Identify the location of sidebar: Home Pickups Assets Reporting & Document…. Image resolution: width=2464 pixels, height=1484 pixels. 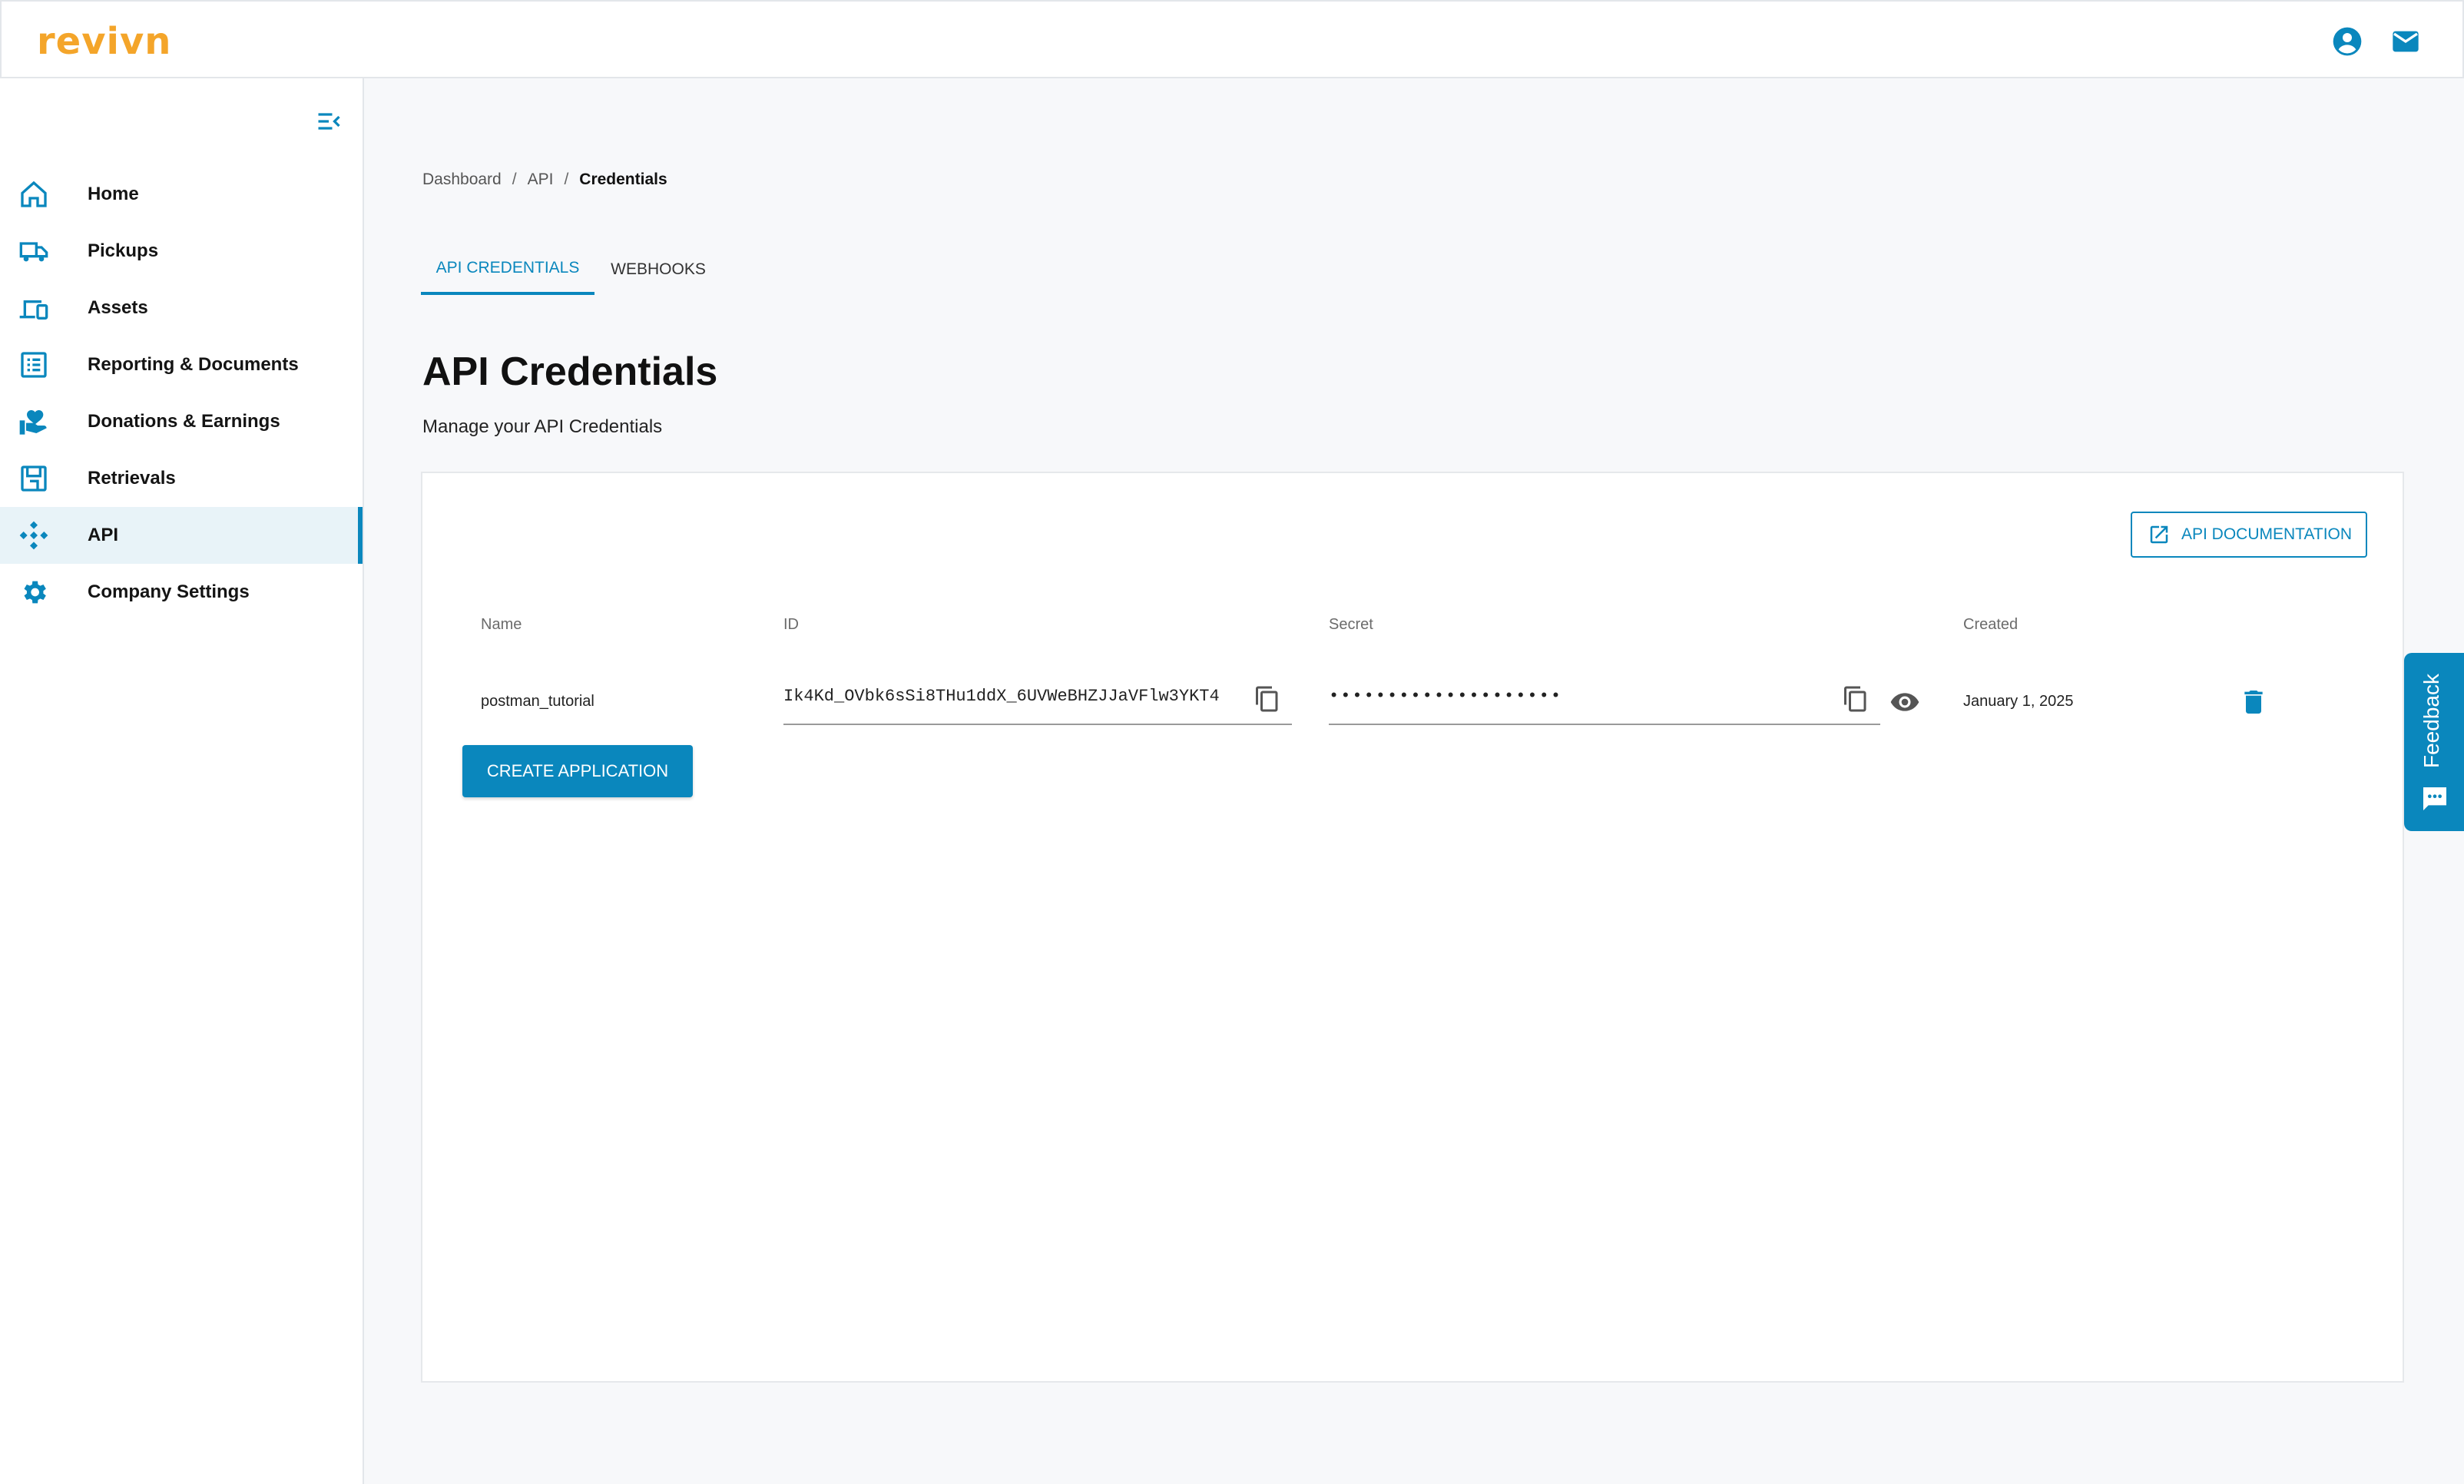
(182, 781).